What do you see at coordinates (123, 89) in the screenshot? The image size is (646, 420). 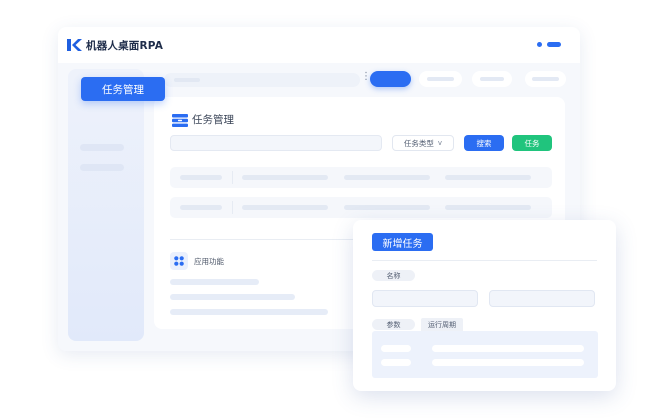 I see `active-nav-task-management: 任务管理` at bounding box center [123, 89].